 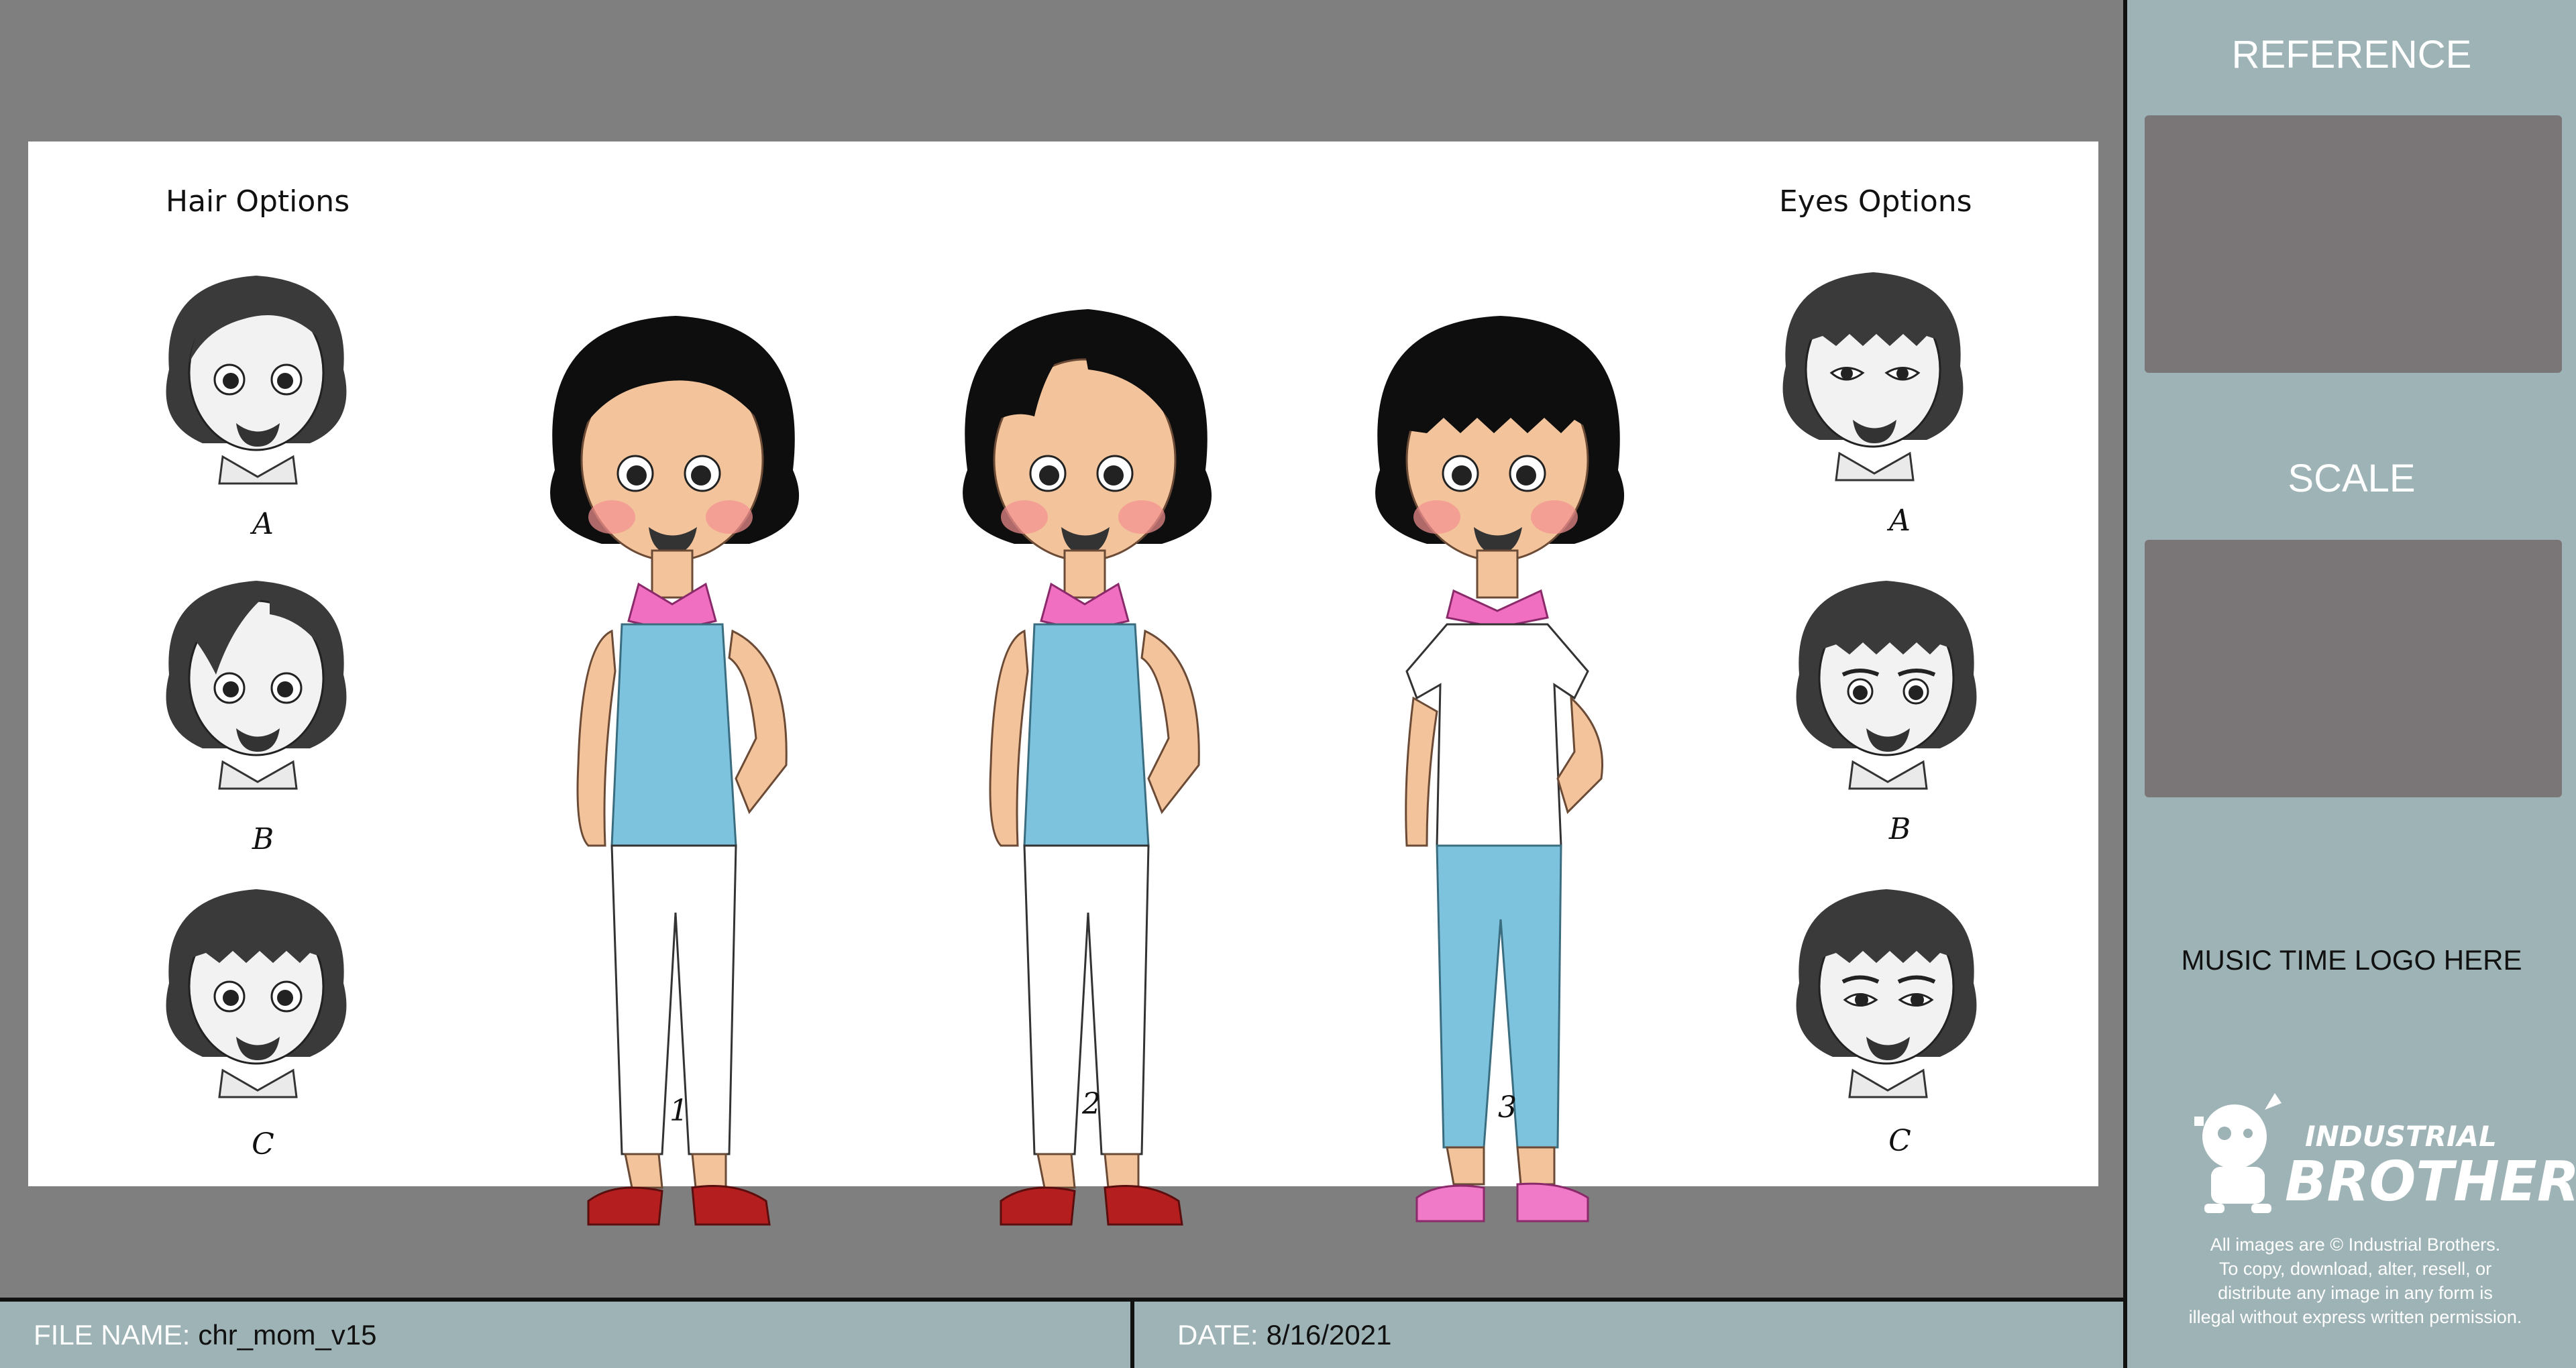 I want to click on figure-label-1: 1, so click(x=678, y=1111).